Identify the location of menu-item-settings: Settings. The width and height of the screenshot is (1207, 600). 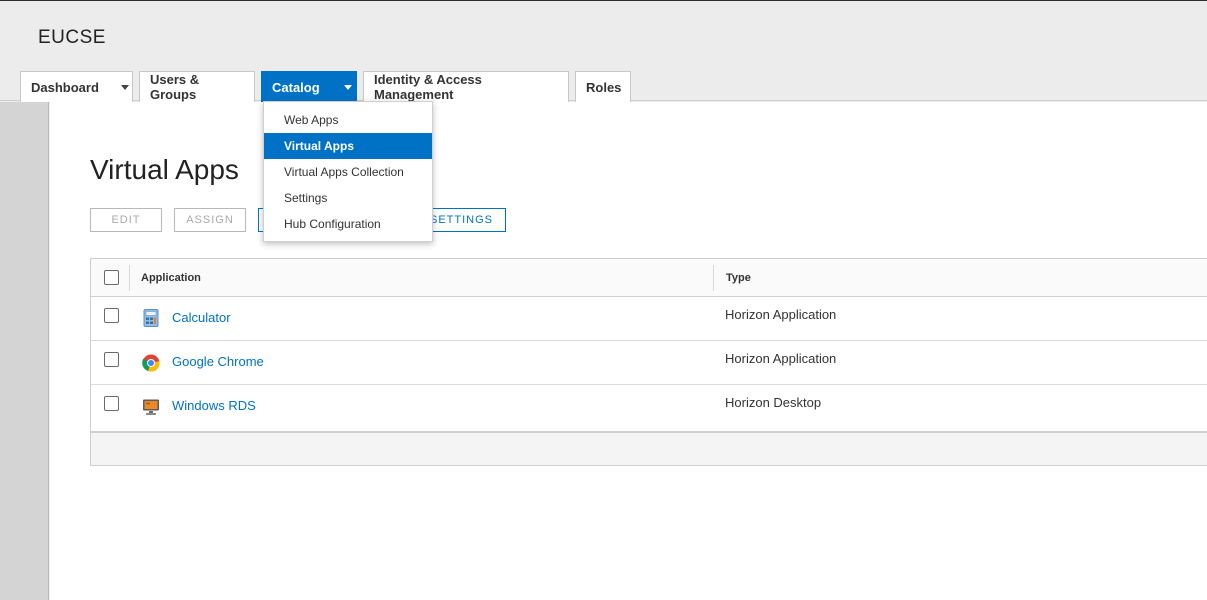
(348, 198).